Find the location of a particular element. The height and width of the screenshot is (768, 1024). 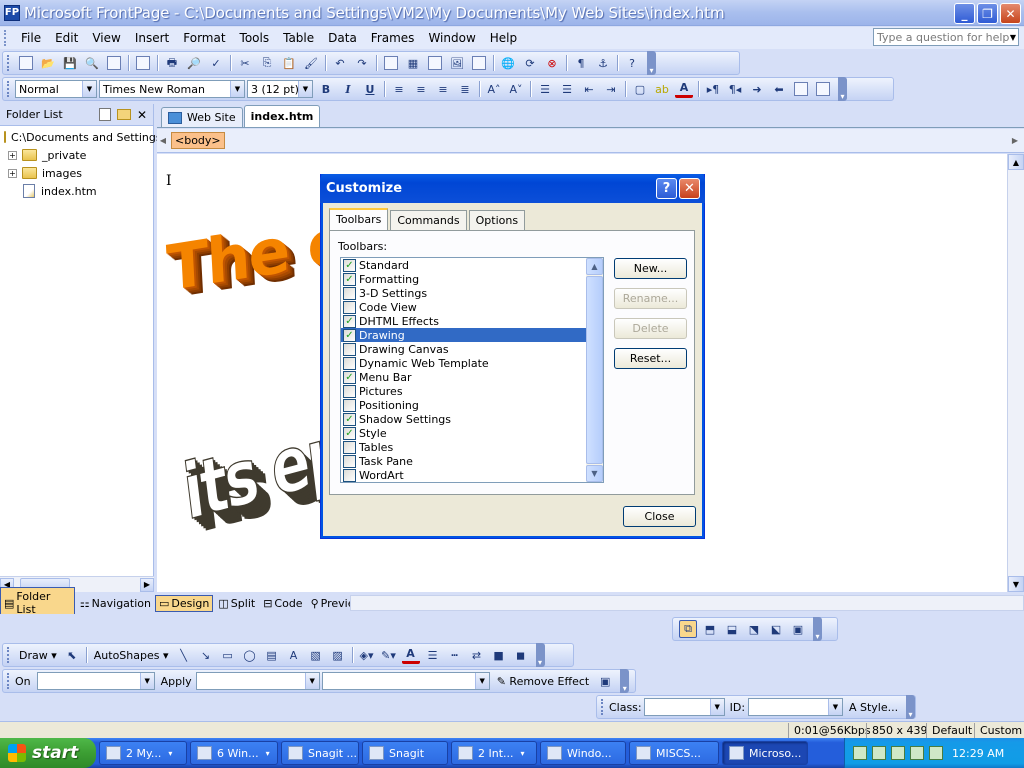

clock: 12:29 AM is located at coordinates (978, 753).